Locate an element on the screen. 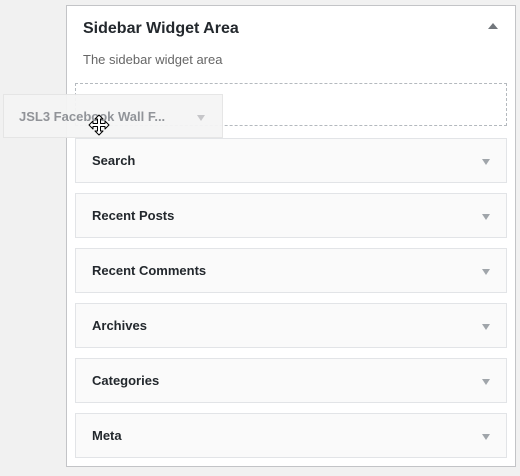 The image size is (520, 476). widget-search: Search is located at coordinates (291, 160).